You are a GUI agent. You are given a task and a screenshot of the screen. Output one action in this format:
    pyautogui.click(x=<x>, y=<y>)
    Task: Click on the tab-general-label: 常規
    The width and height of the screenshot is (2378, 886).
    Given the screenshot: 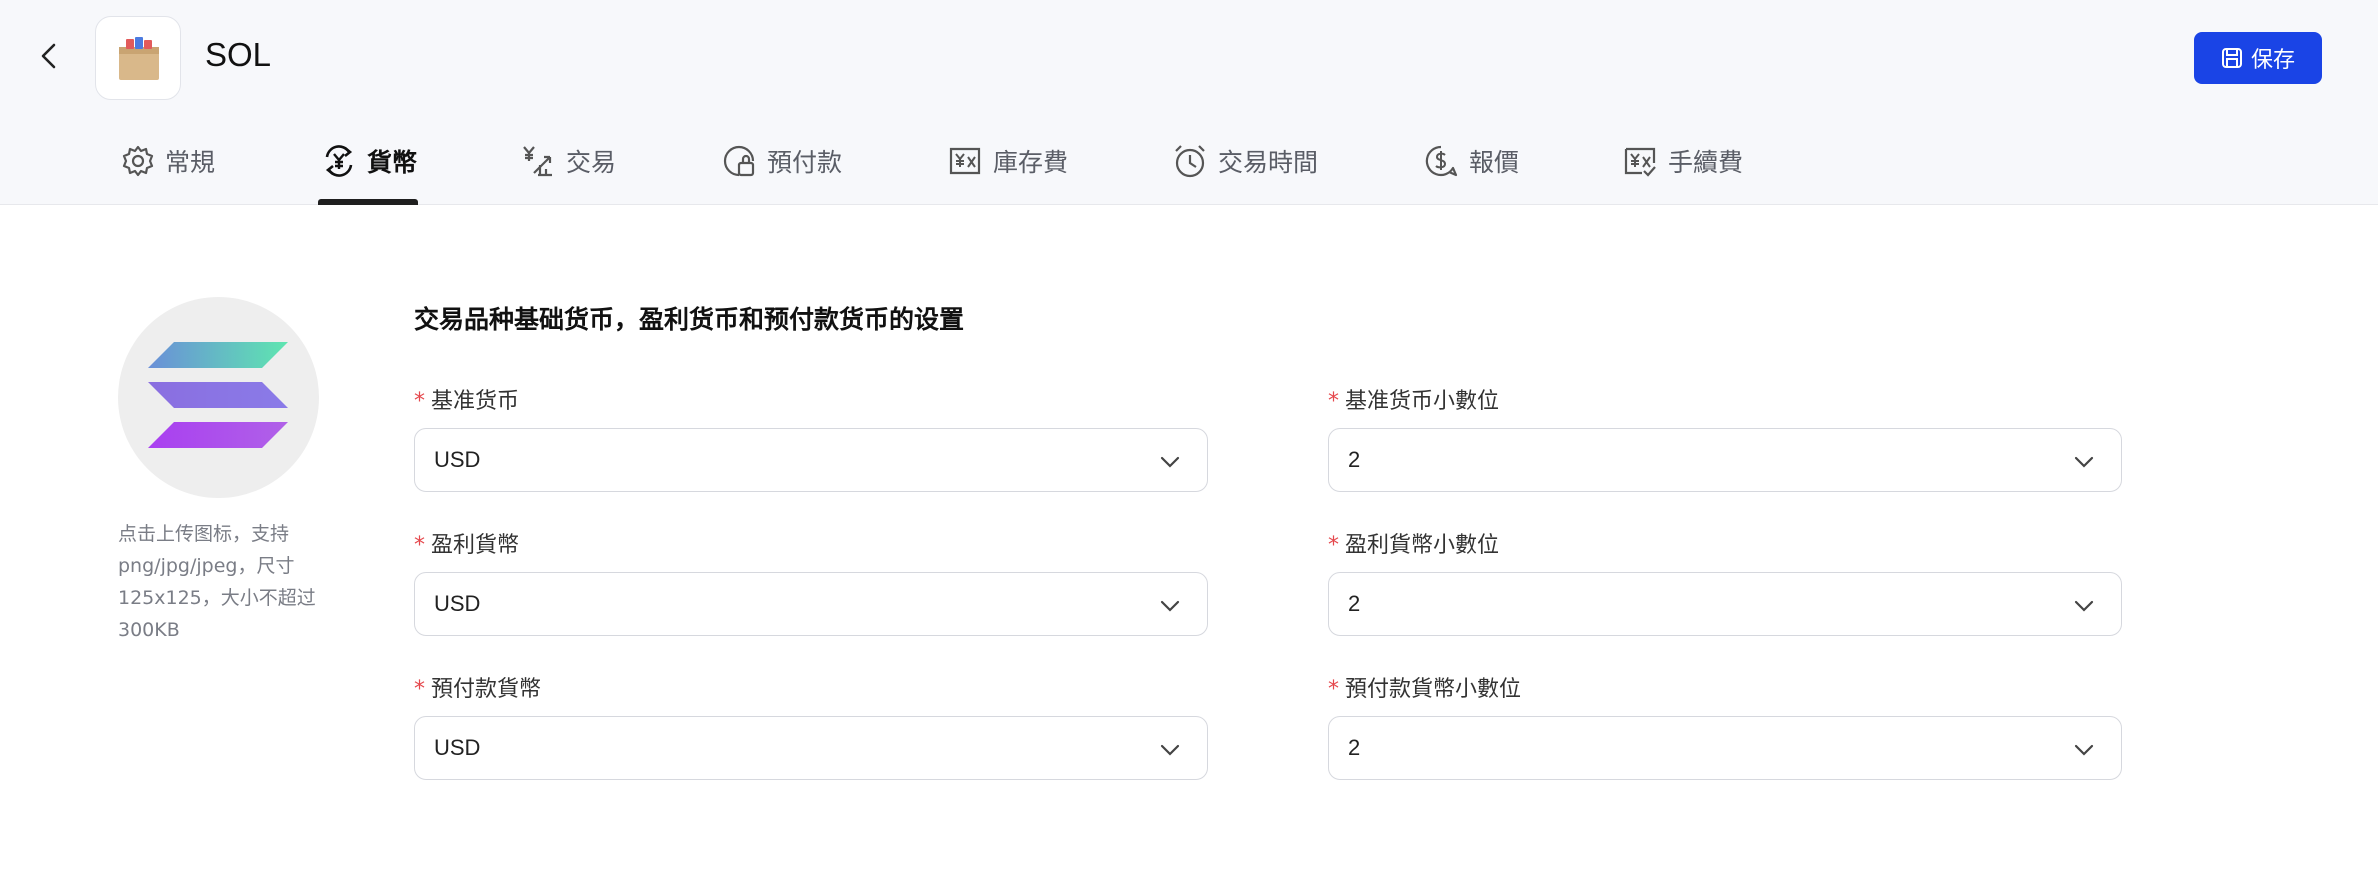 What is the action you would take?
    pyautogui.click(x=190, y=162)
    